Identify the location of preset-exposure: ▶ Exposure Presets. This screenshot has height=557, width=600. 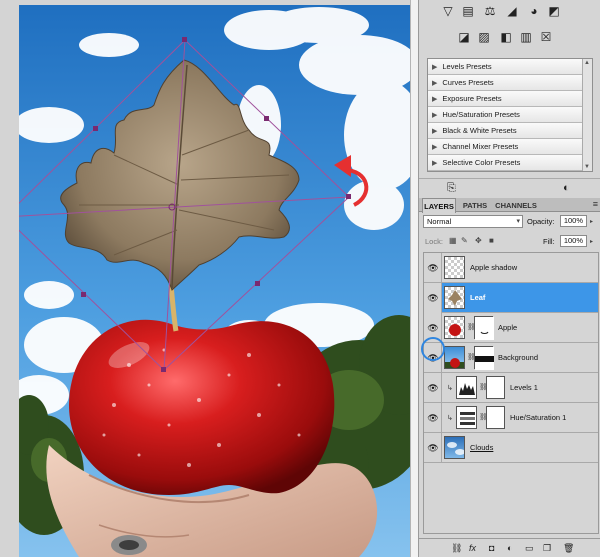
(505, 99).